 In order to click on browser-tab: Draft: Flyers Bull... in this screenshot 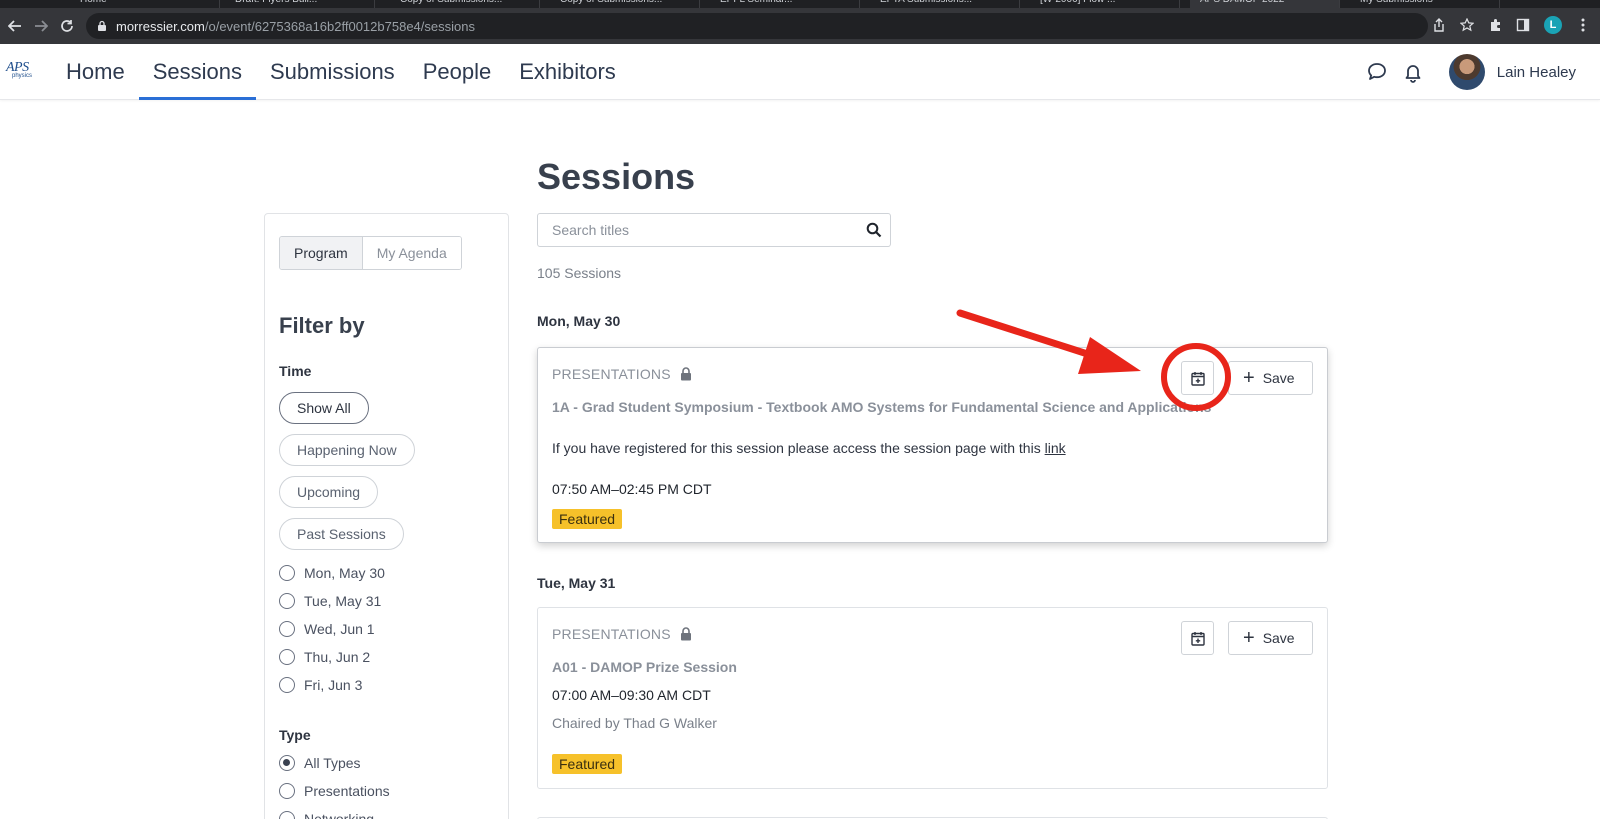, I will do `click(300, 4)`.